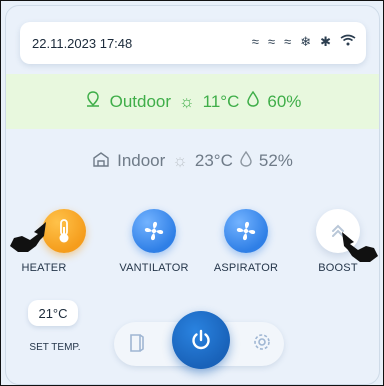 This screenshot has height=386, width=384. Describe the element at coordinates (193, 43) in the screenshot. I see `status-bar: 22.11.2023 17:48 ≈ ≈ ≈ ❄ ✱` at that location.